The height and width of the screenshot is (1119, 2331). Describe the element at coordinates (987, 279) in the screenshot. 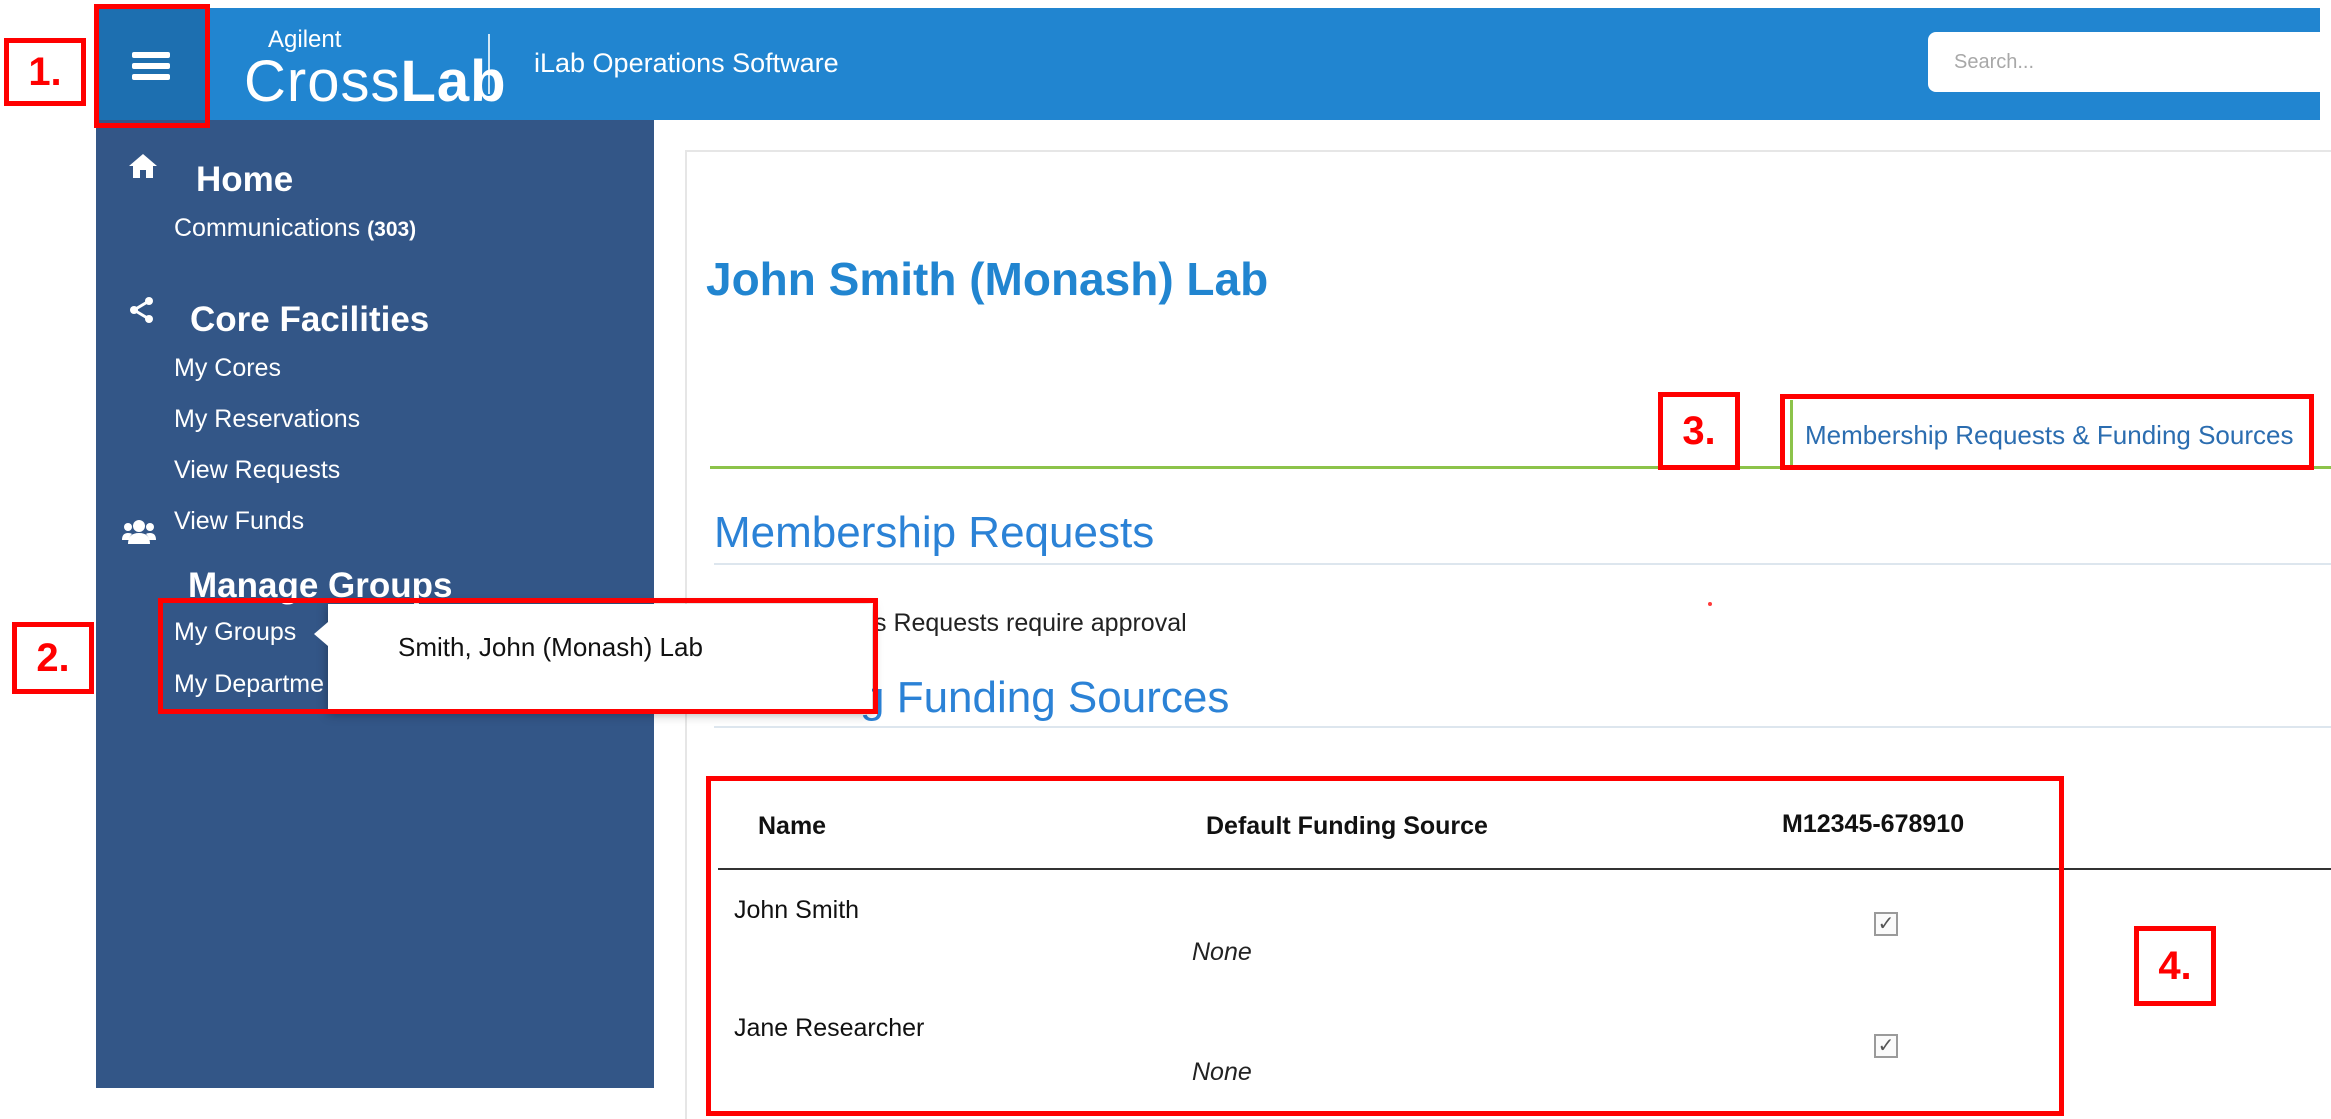

I see `page-title: John Smith (Monash) Lab` at that location.